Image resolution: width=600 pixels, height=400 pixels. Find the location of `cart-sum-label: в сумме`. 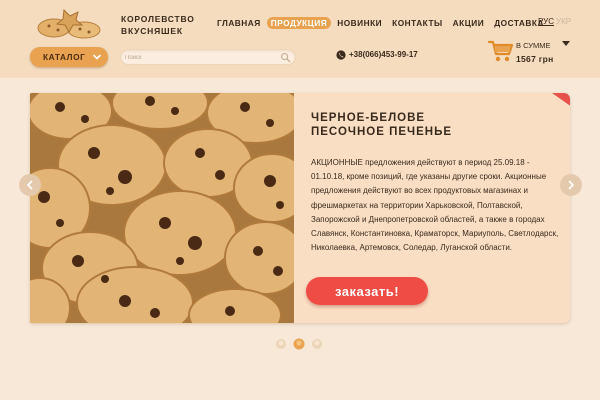

cart-sum-label: в сумме is located at coordinates (533, 45).